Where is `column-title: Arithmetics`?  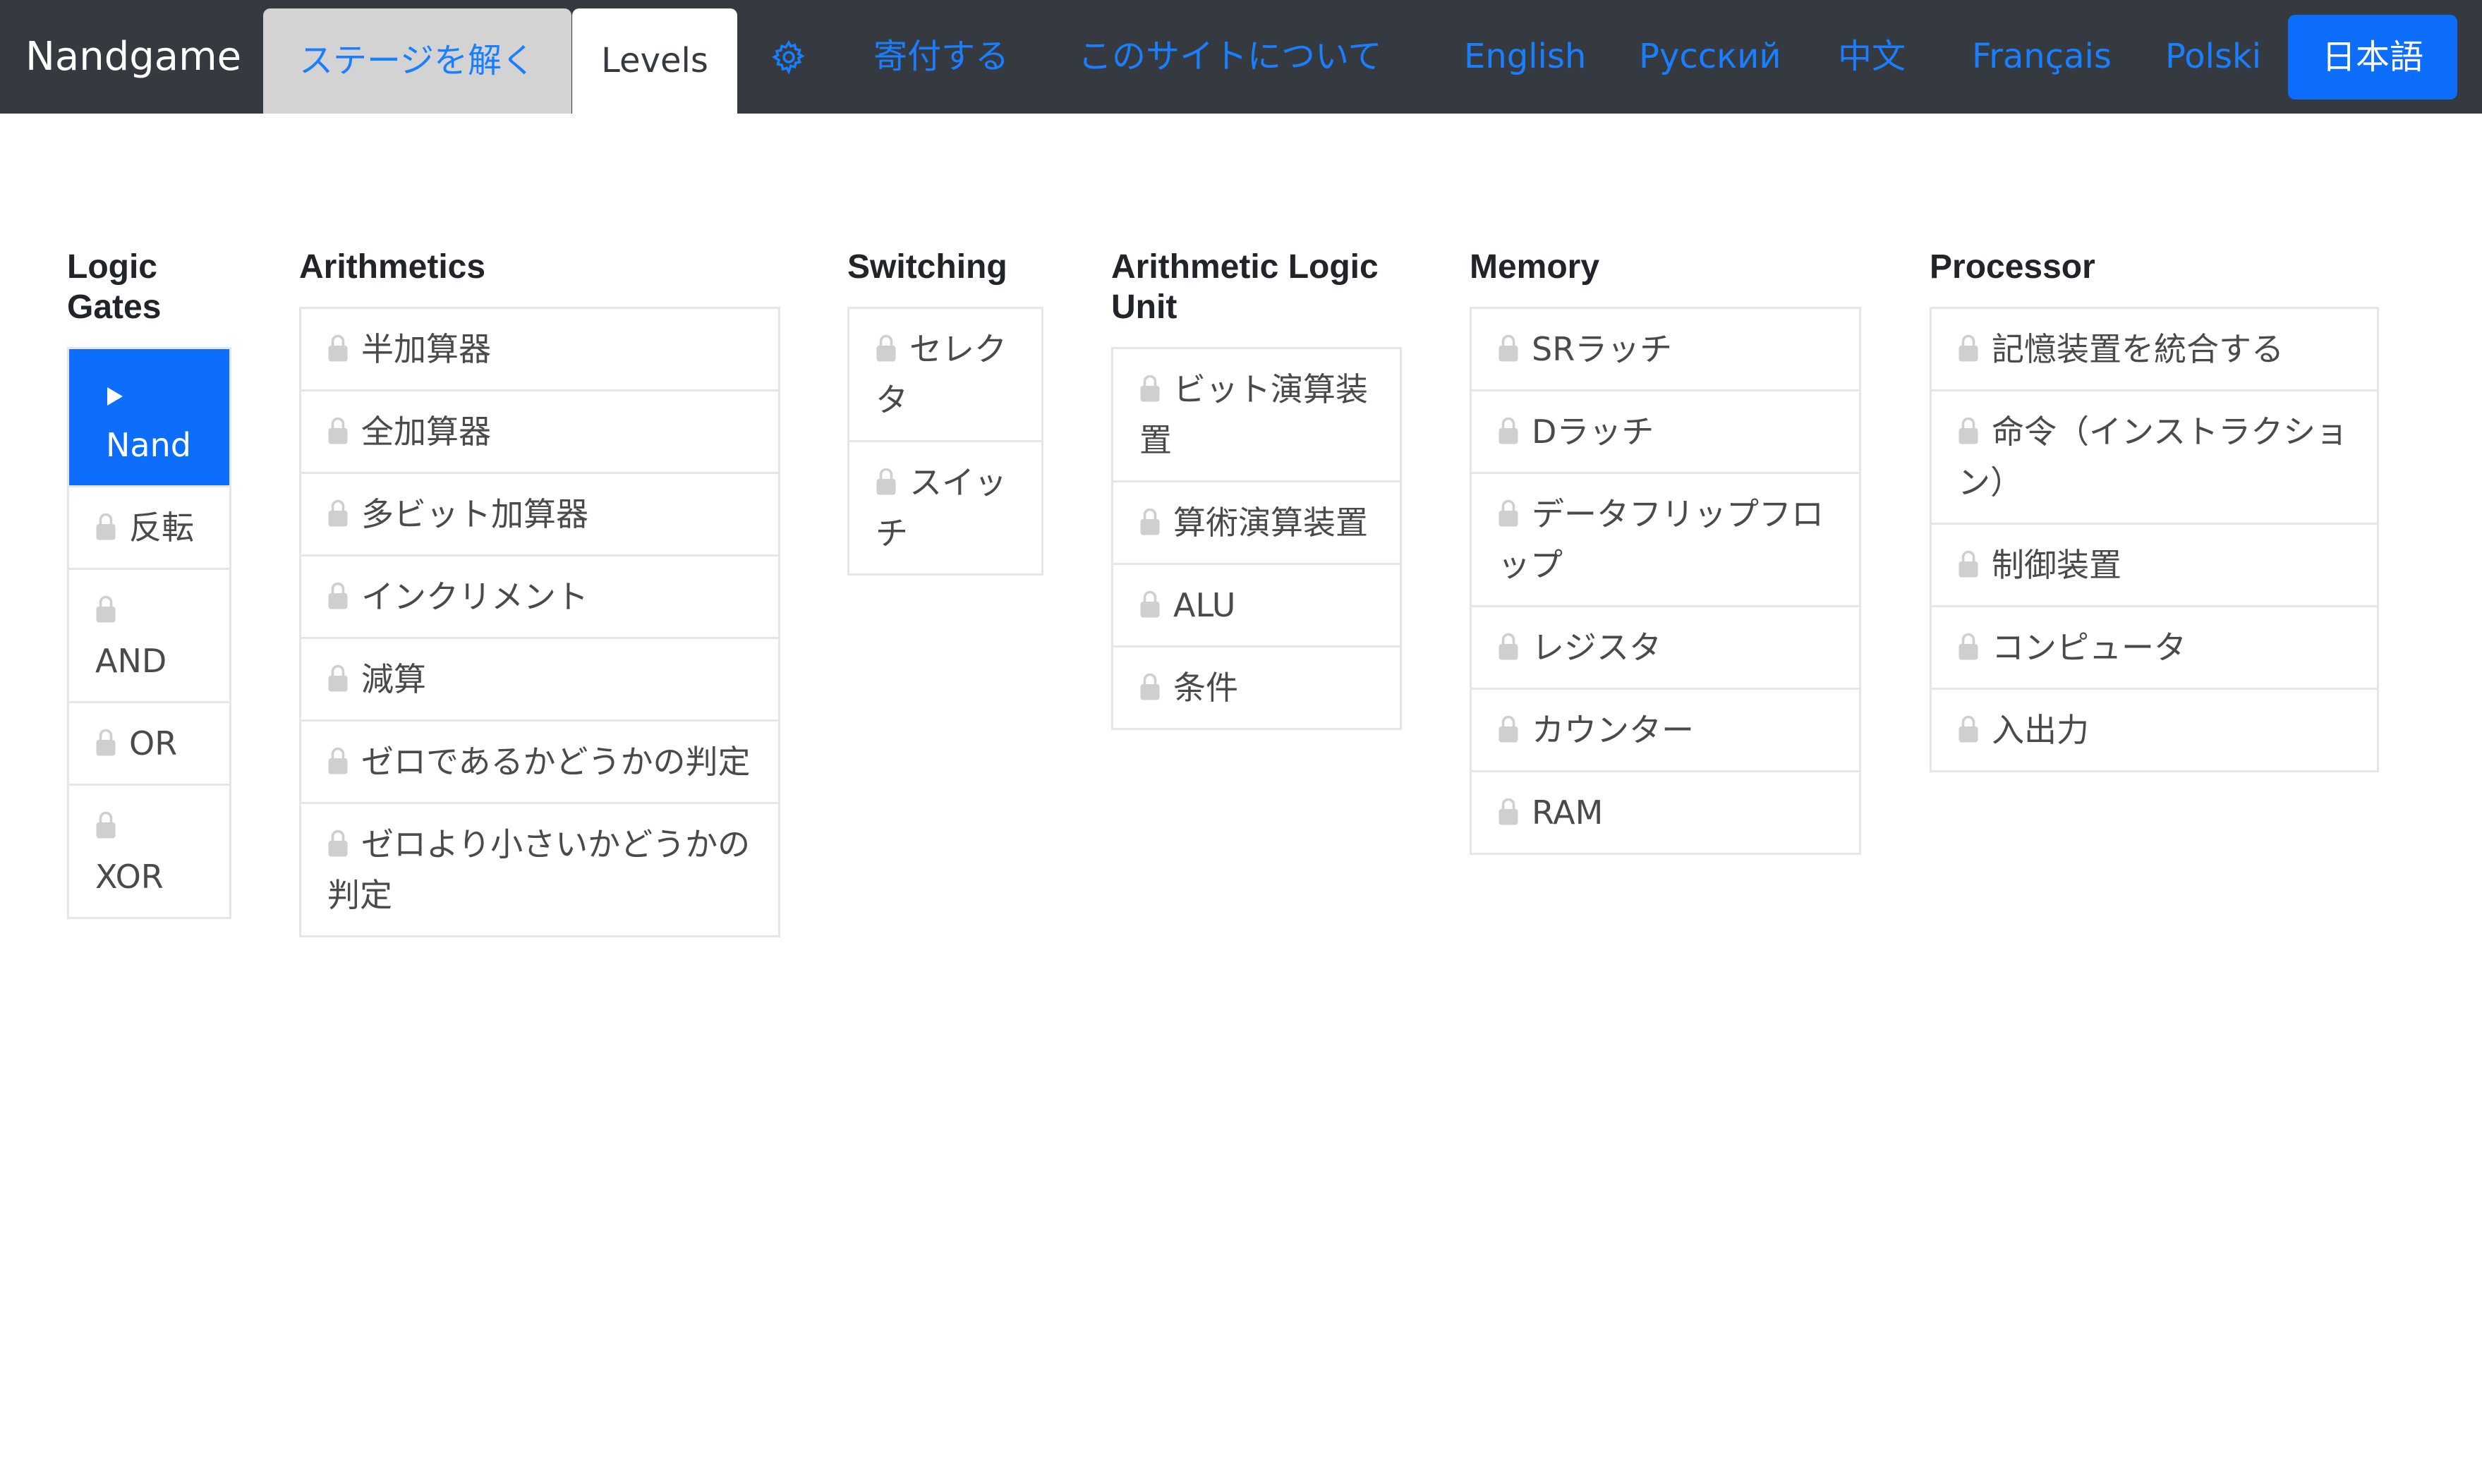 column-title: Arithmetics is located at coordinates (392, 267).